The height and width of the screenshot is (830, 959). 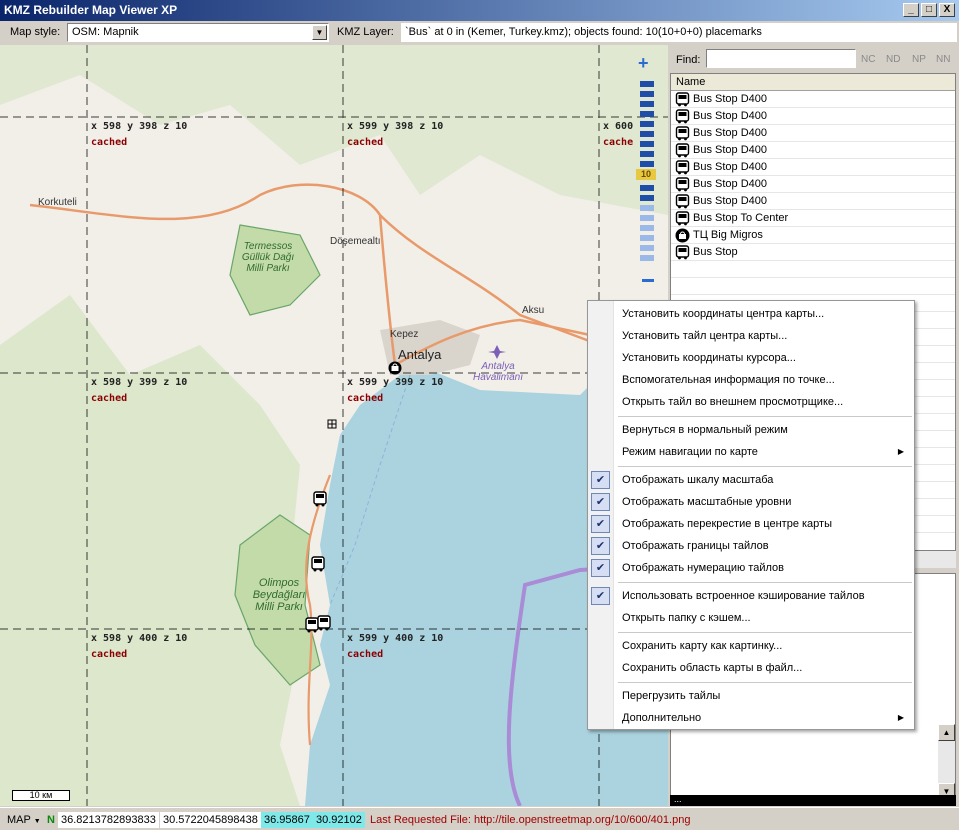 What do you see at coordinates (210, 820) in the screenshot?
I see `cursor-longitude: 30.5722045898438` at bounding box center [210, 820].